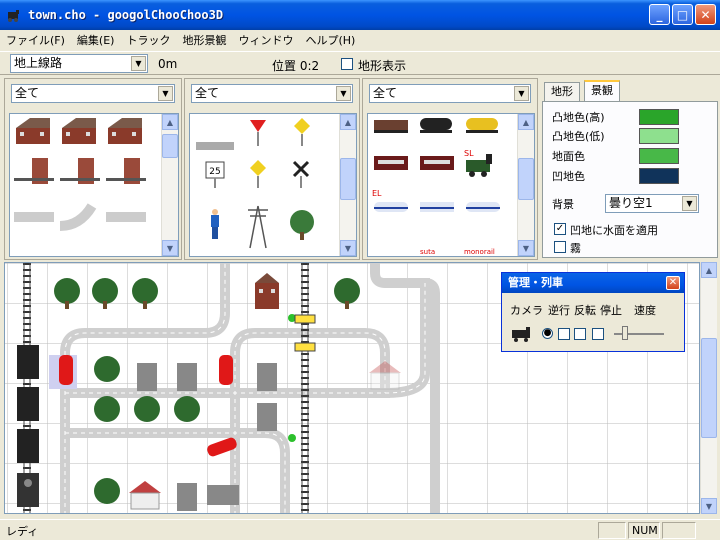  Describe the element at coordinates (547, 333) in the screenshot. I see `direction-radio: ●` at that location.